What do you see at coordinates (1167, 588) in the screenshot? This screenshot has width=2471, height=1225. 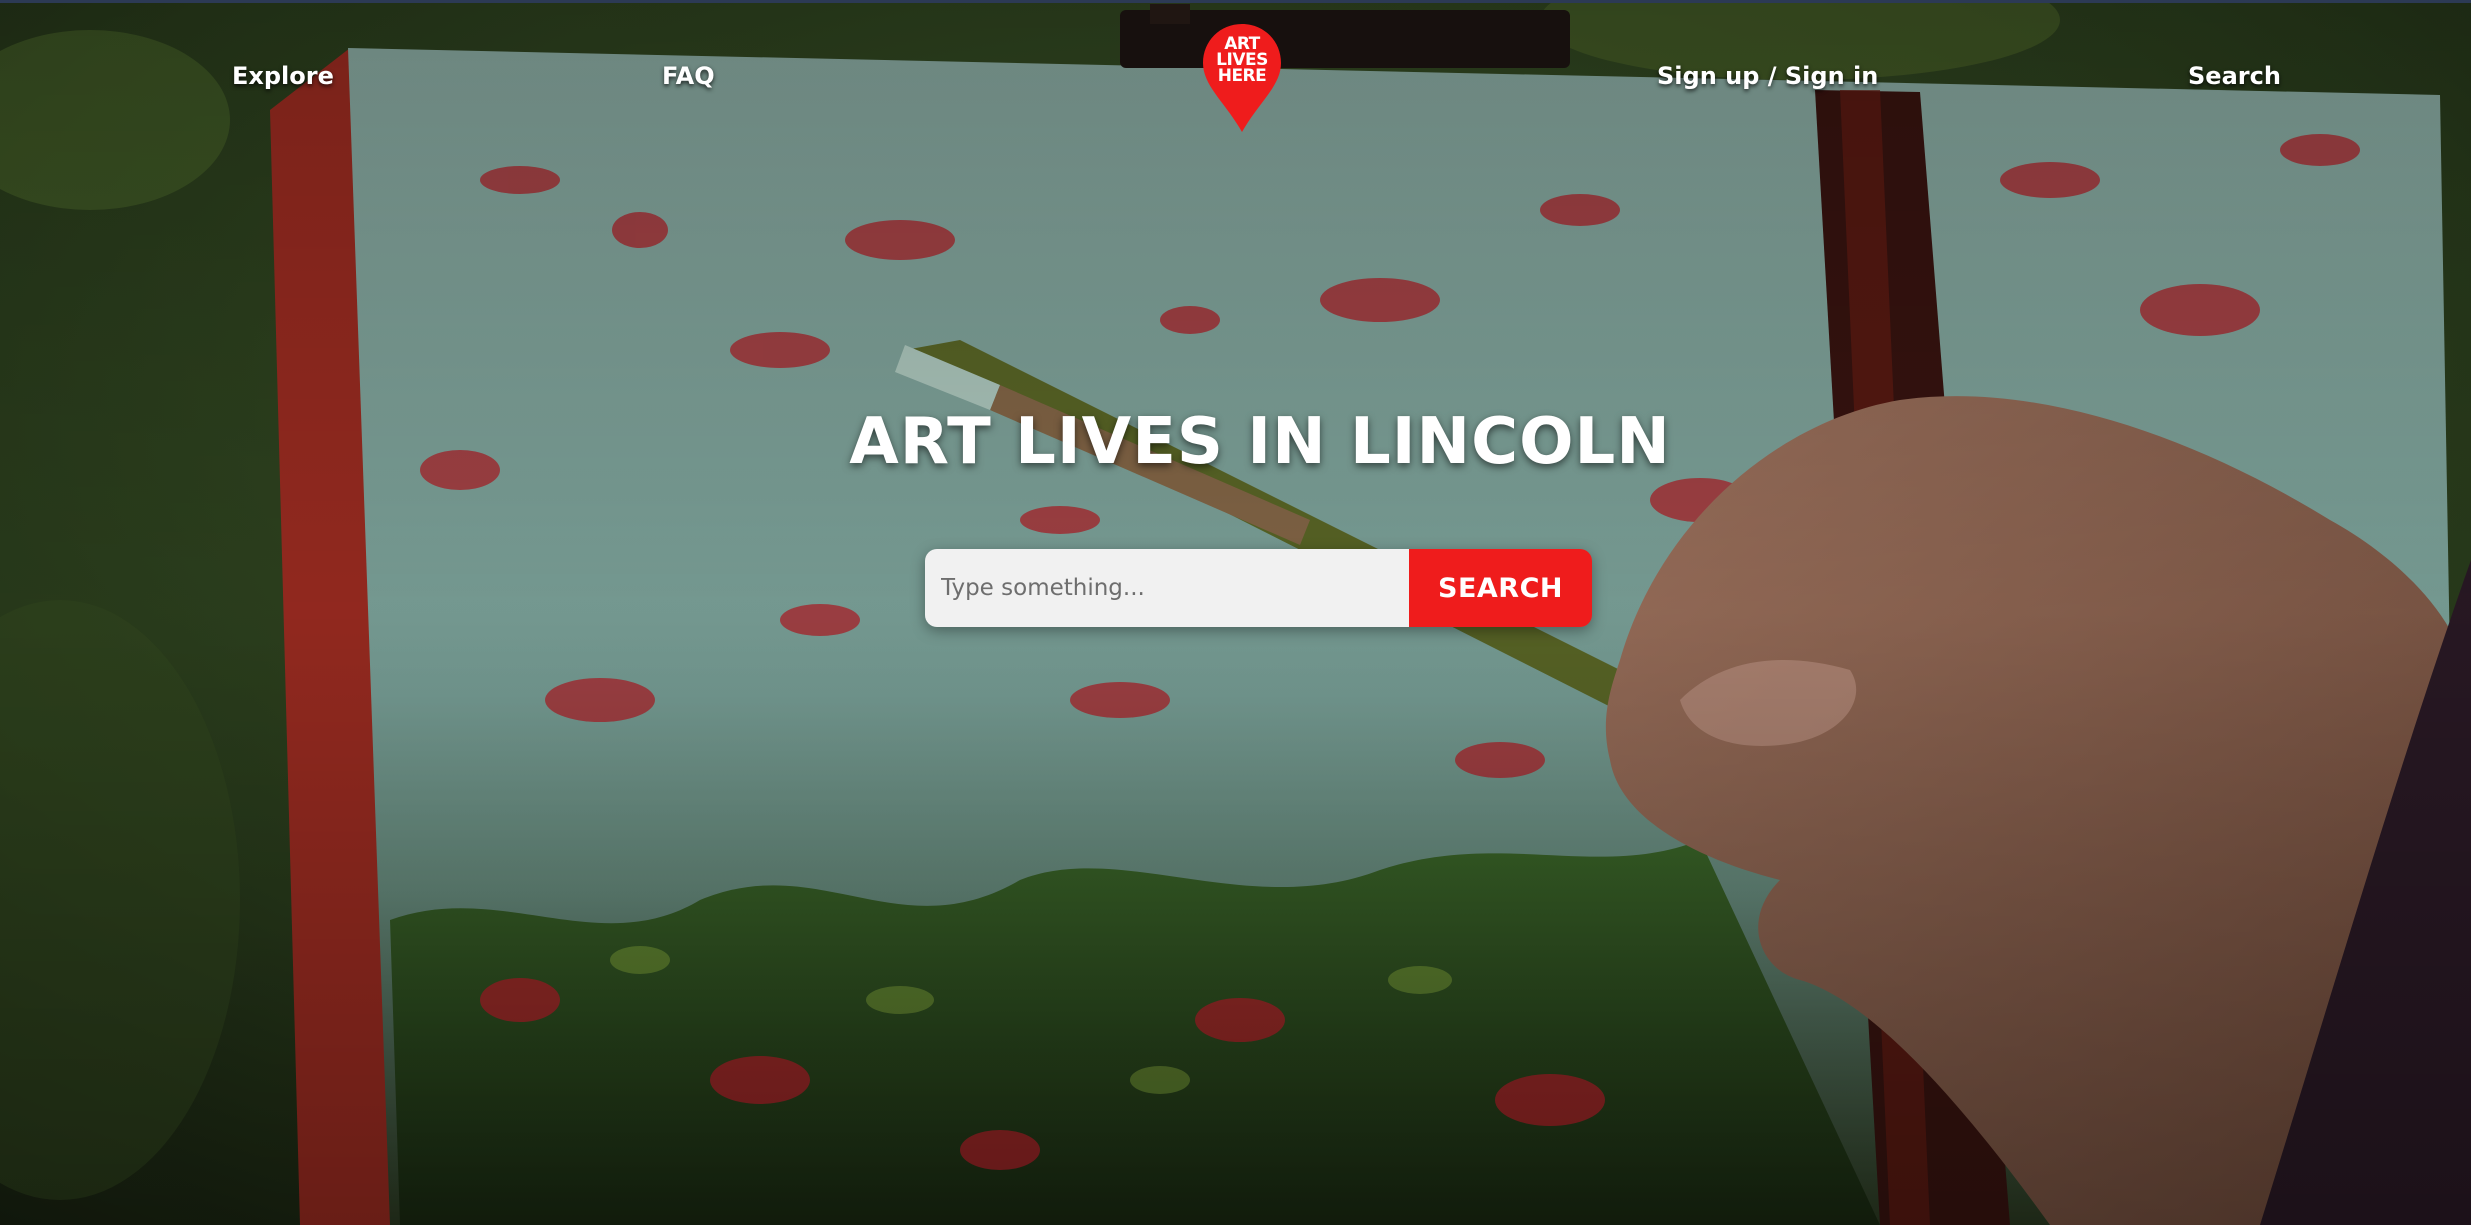 I see `search-input` at bounding box center [1167, 588].